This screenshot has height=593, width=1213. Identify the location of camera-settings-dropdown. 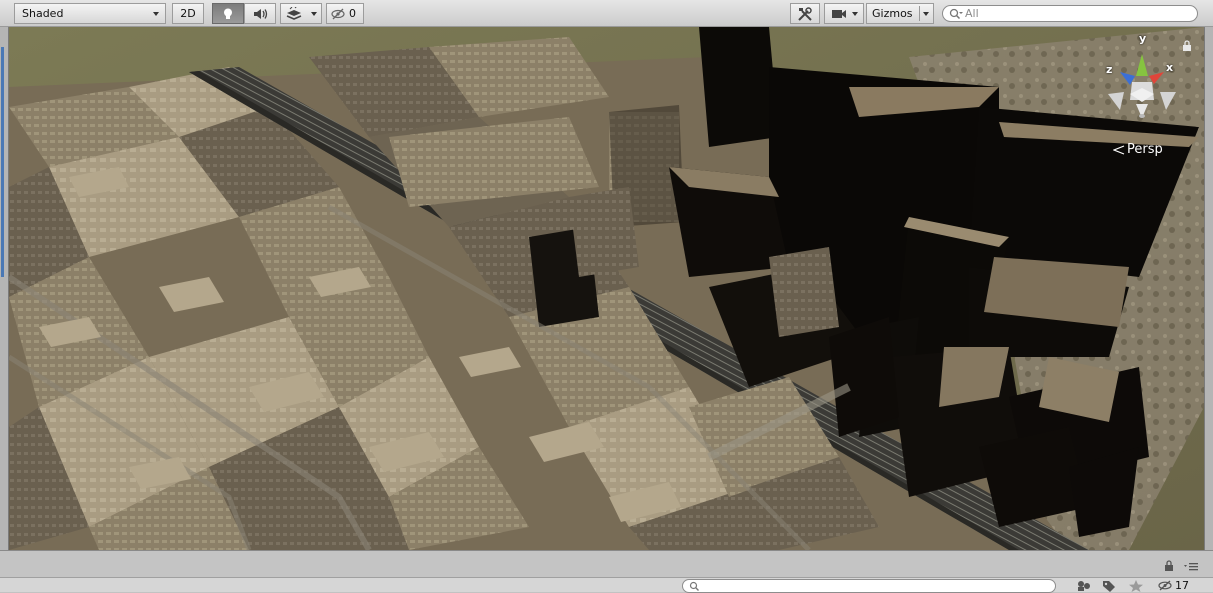
(844, 13).